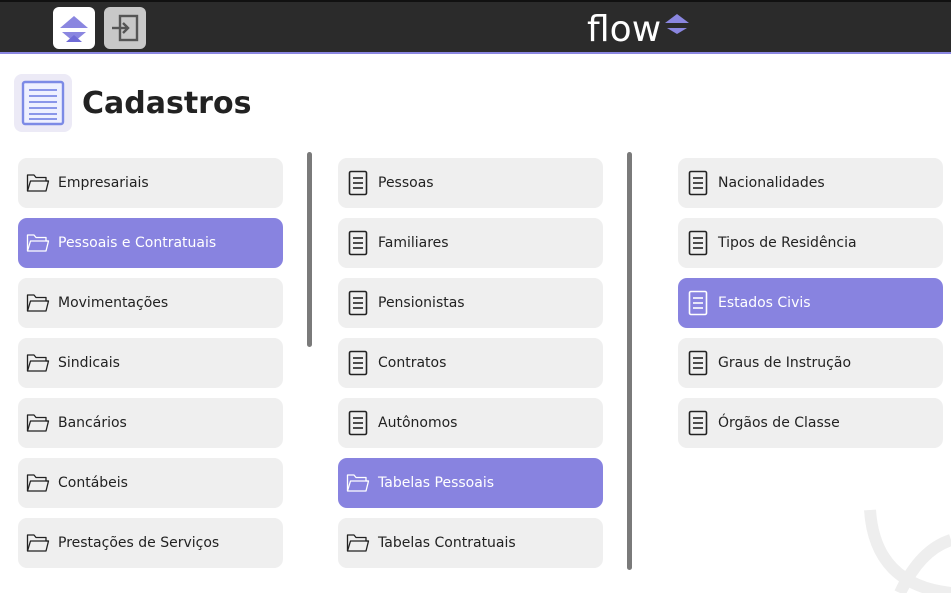 Image resolution: width=951 pixels, height=593 pixels. I want to click on category-item-pessoais-e-contratuais: Pessoais e Contratuais, so click(150, 243).